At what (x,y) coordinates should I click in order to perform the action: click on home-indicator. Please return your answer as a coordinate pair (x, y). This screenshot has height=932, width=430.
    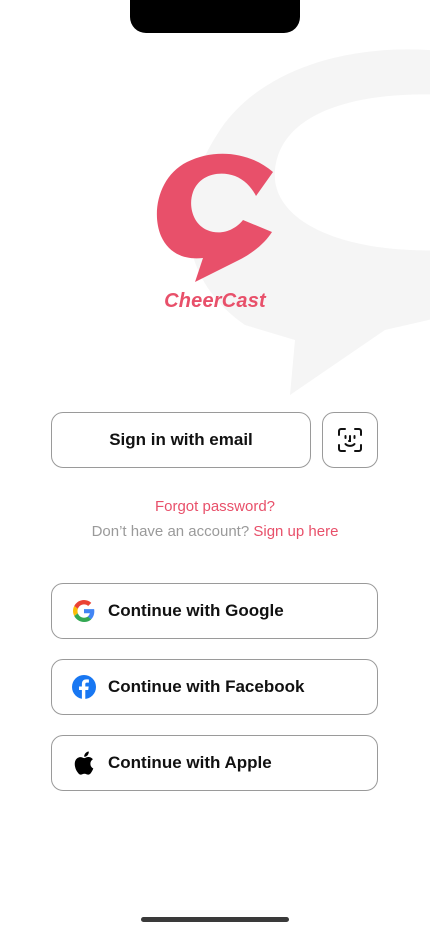
    Looking at the image, I should click on (215, 919).